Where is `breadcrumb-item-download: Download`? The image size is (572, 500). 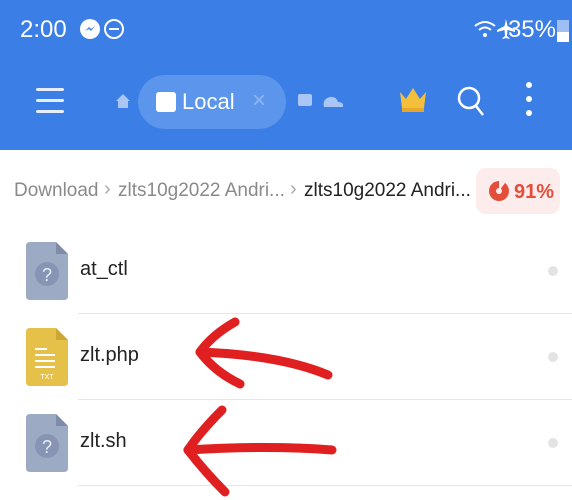 breadcrumb-item-download: Download is located at coordinates (56, 191).